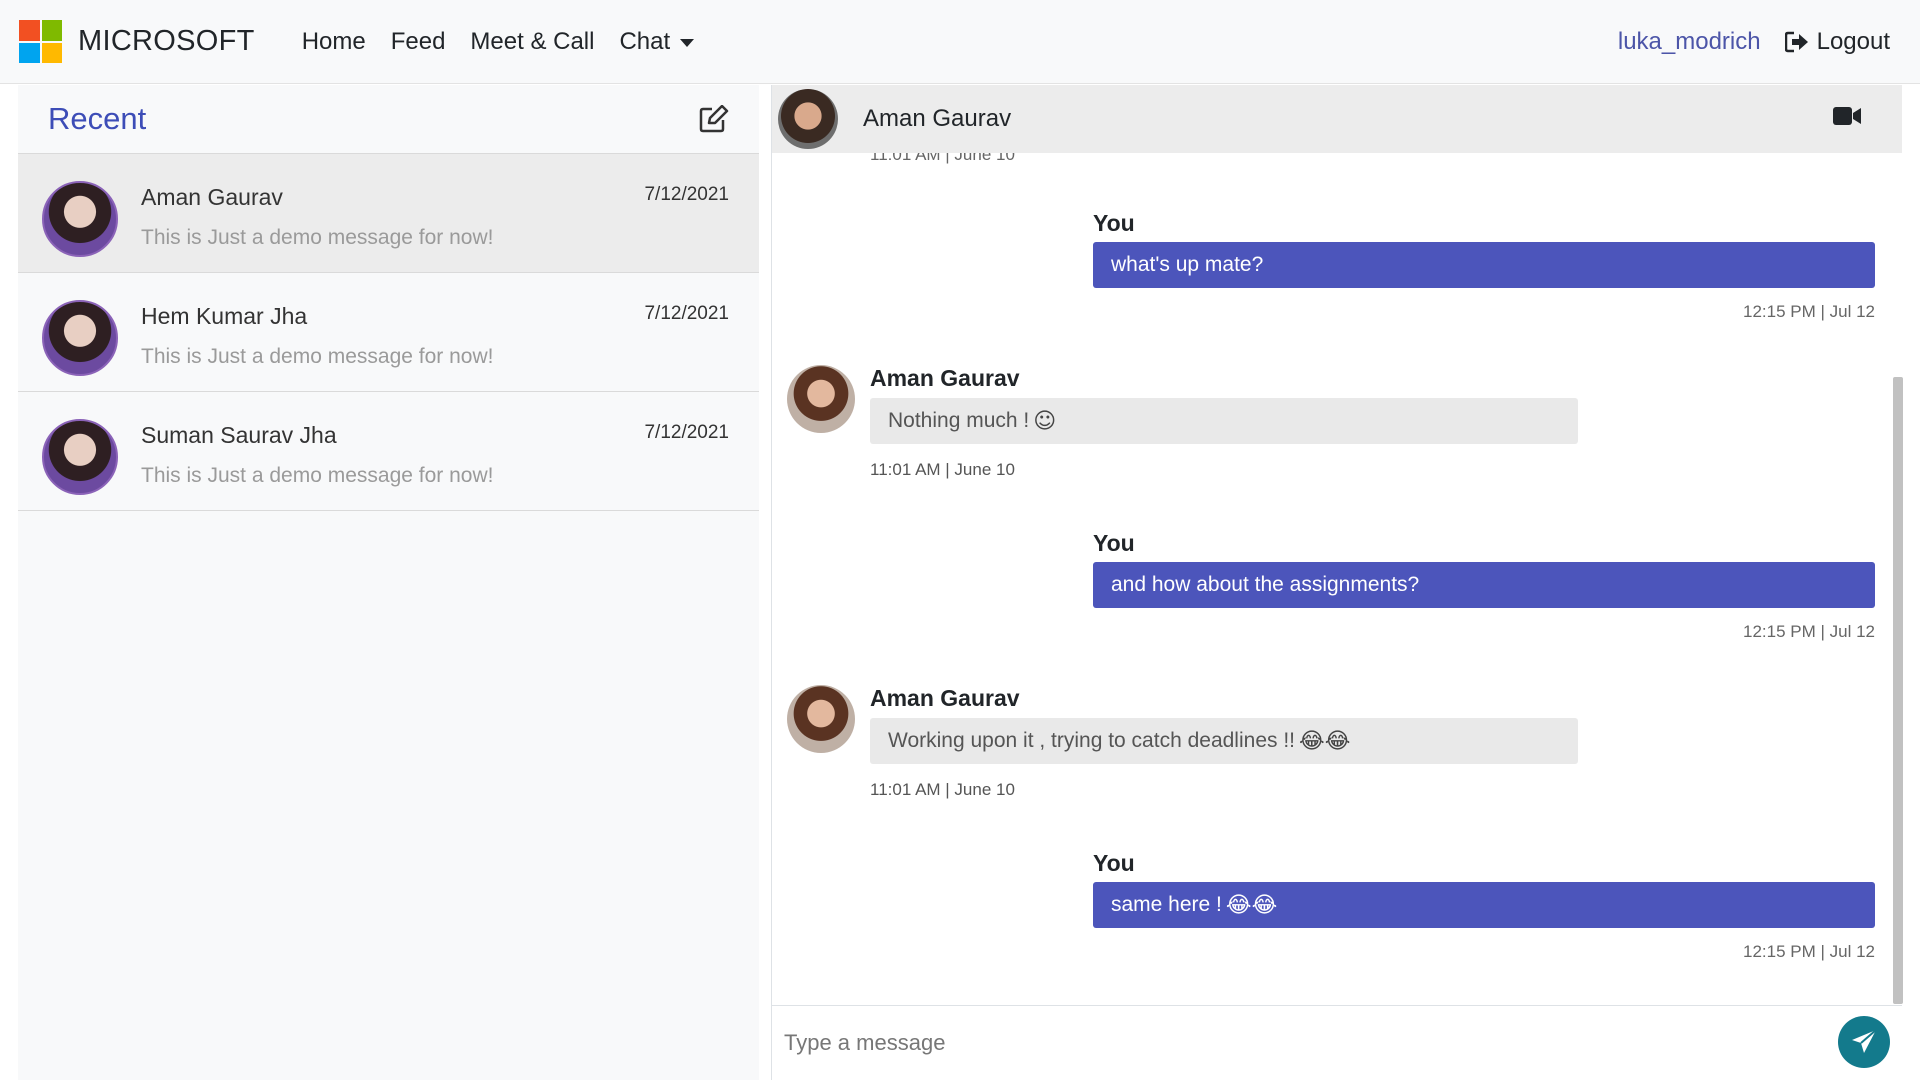 The width and height of the screenshot is (1920, 1080). What do you see at coordinates (224, 316) in the screenshot?
I see `contact-name: Hem Kumar Jha` at bounding box center [224, 316].